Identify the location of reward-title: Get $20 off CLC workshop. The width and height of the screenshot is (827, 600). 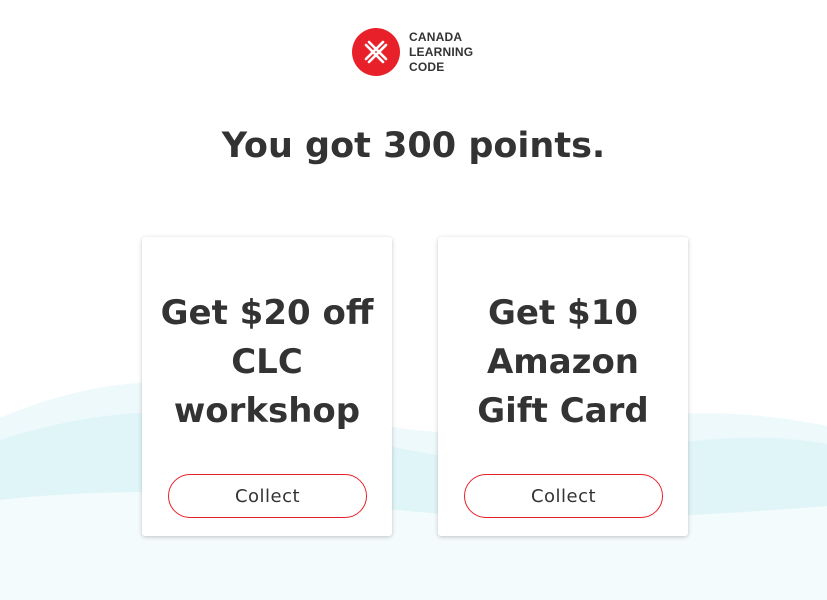
(267, 362).